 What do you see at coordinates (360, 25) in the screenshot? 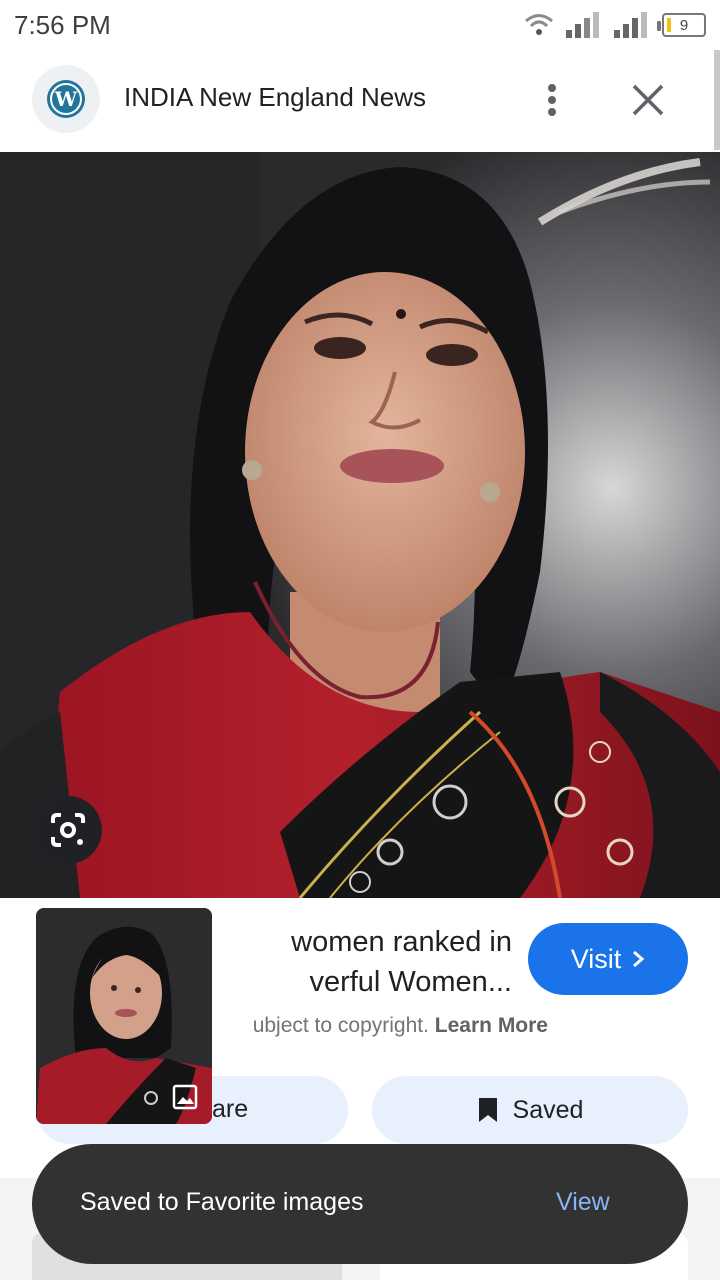
I see `status-bar: 7:56 PM 9` at bounding box center [360, 25].